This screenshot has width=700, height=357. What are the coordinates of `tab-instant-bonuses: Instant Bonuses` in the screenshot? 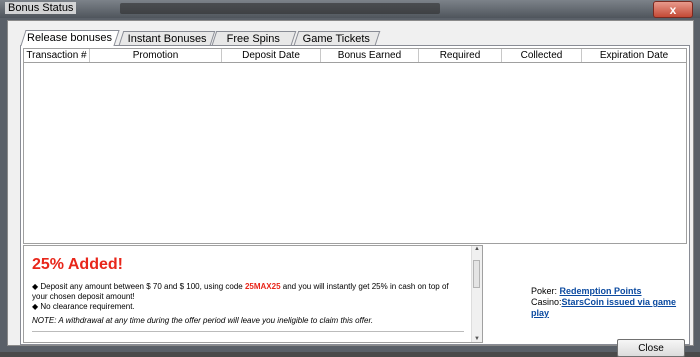 It's located at (167, 38).